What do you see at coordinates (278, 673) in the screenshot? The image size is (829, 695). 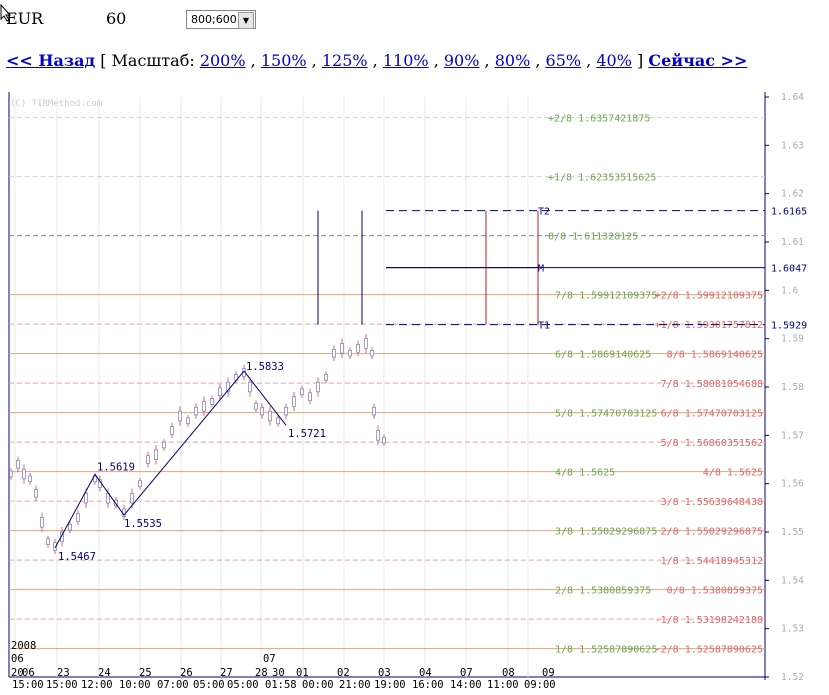 I see `x-day-label: 30` at bounding box center [278, 673].